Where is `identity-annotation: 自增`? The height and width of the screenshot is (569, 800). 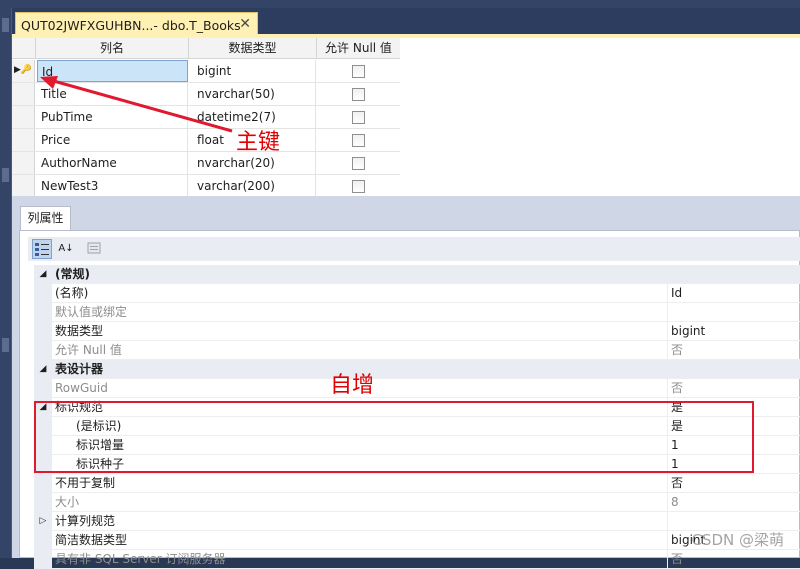 identity-annotation: 自增 is located at coordinates (352, 385).